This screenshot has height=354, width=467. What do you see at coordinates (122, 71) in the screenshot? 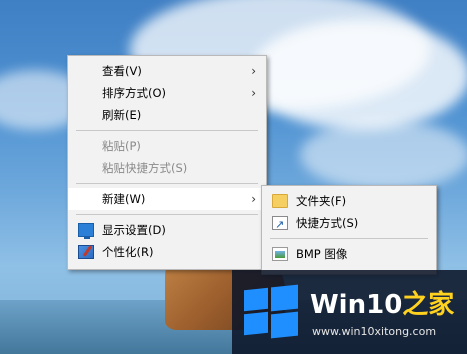
I see `menu-item-label: 查看(V)` at bounding box center [122, 71].